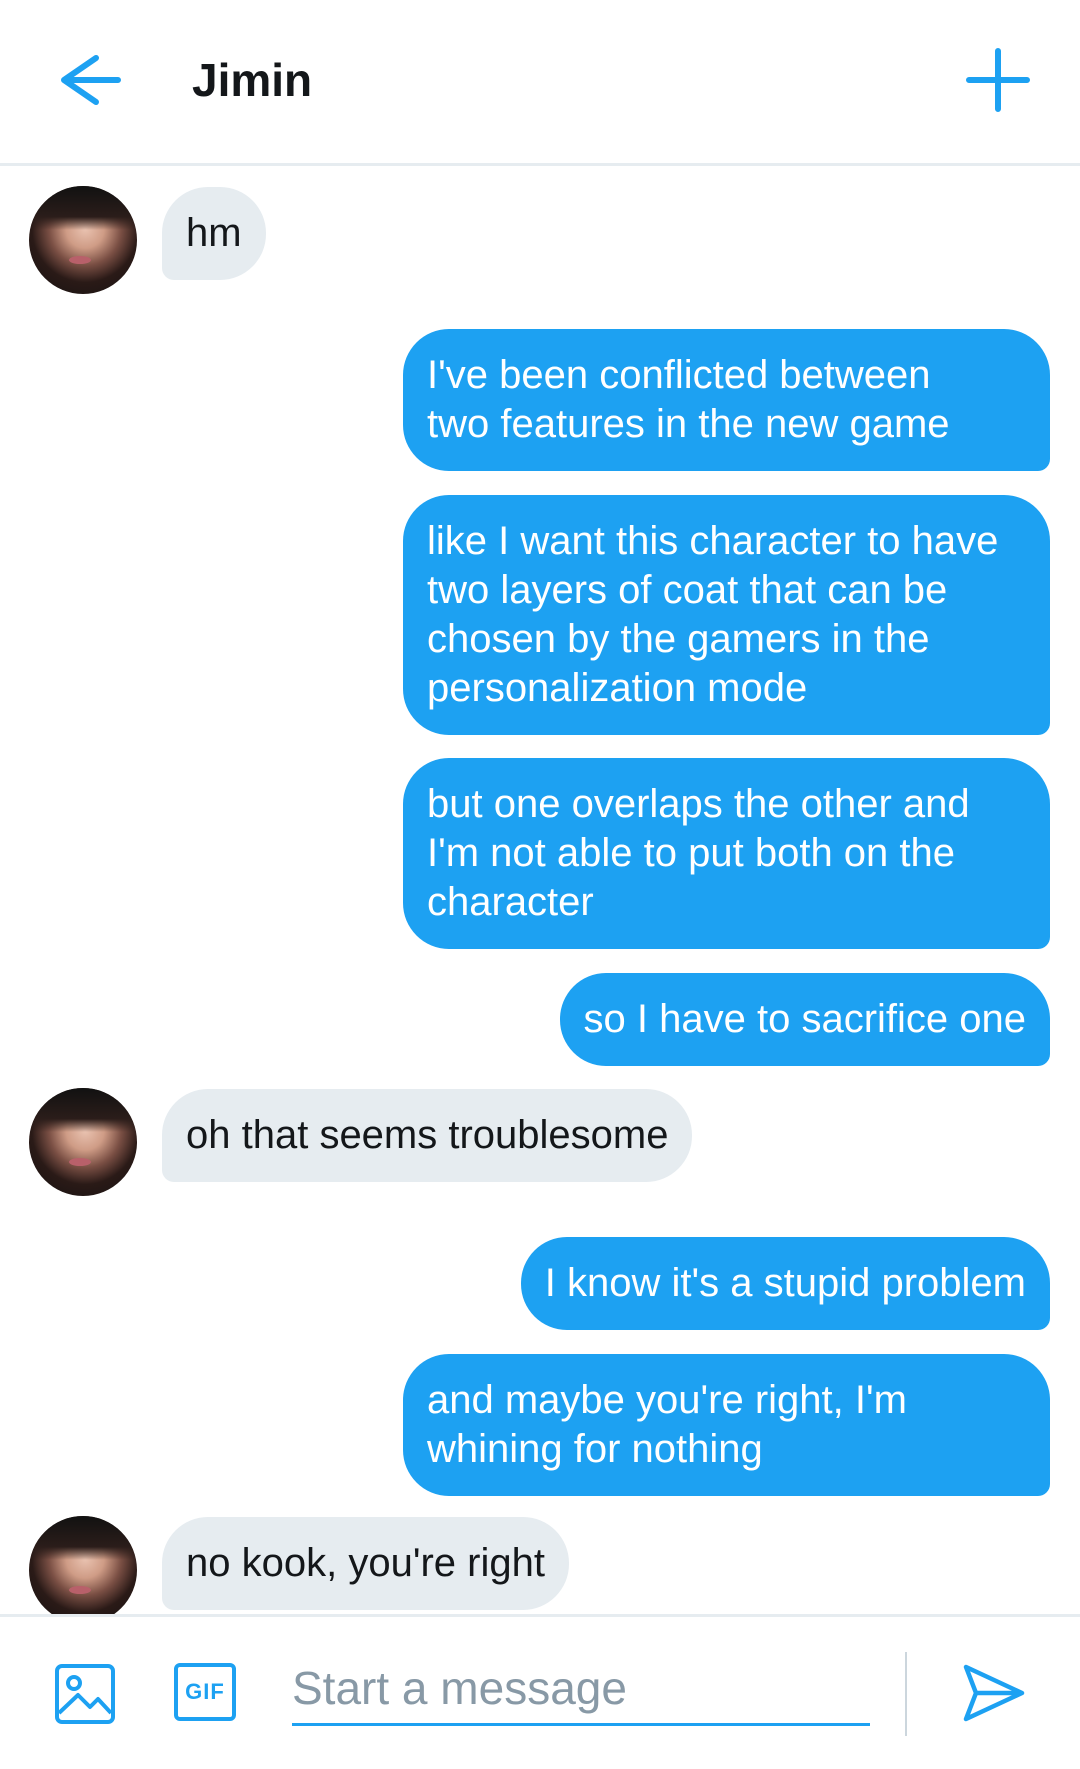  I want to click on message-line: whining for nothing, so click(595, 1449).